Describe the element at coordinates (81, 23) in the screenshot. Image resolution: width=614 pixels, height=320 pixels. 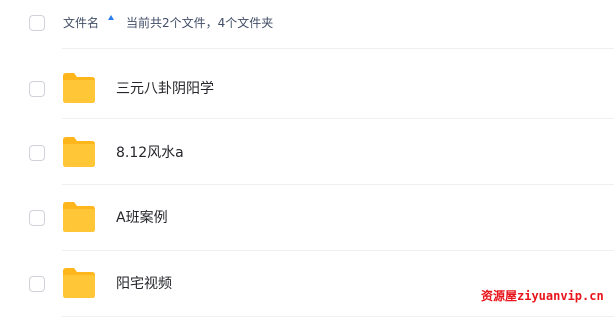
I see `sort-by-name-label: 文件名` at that location.